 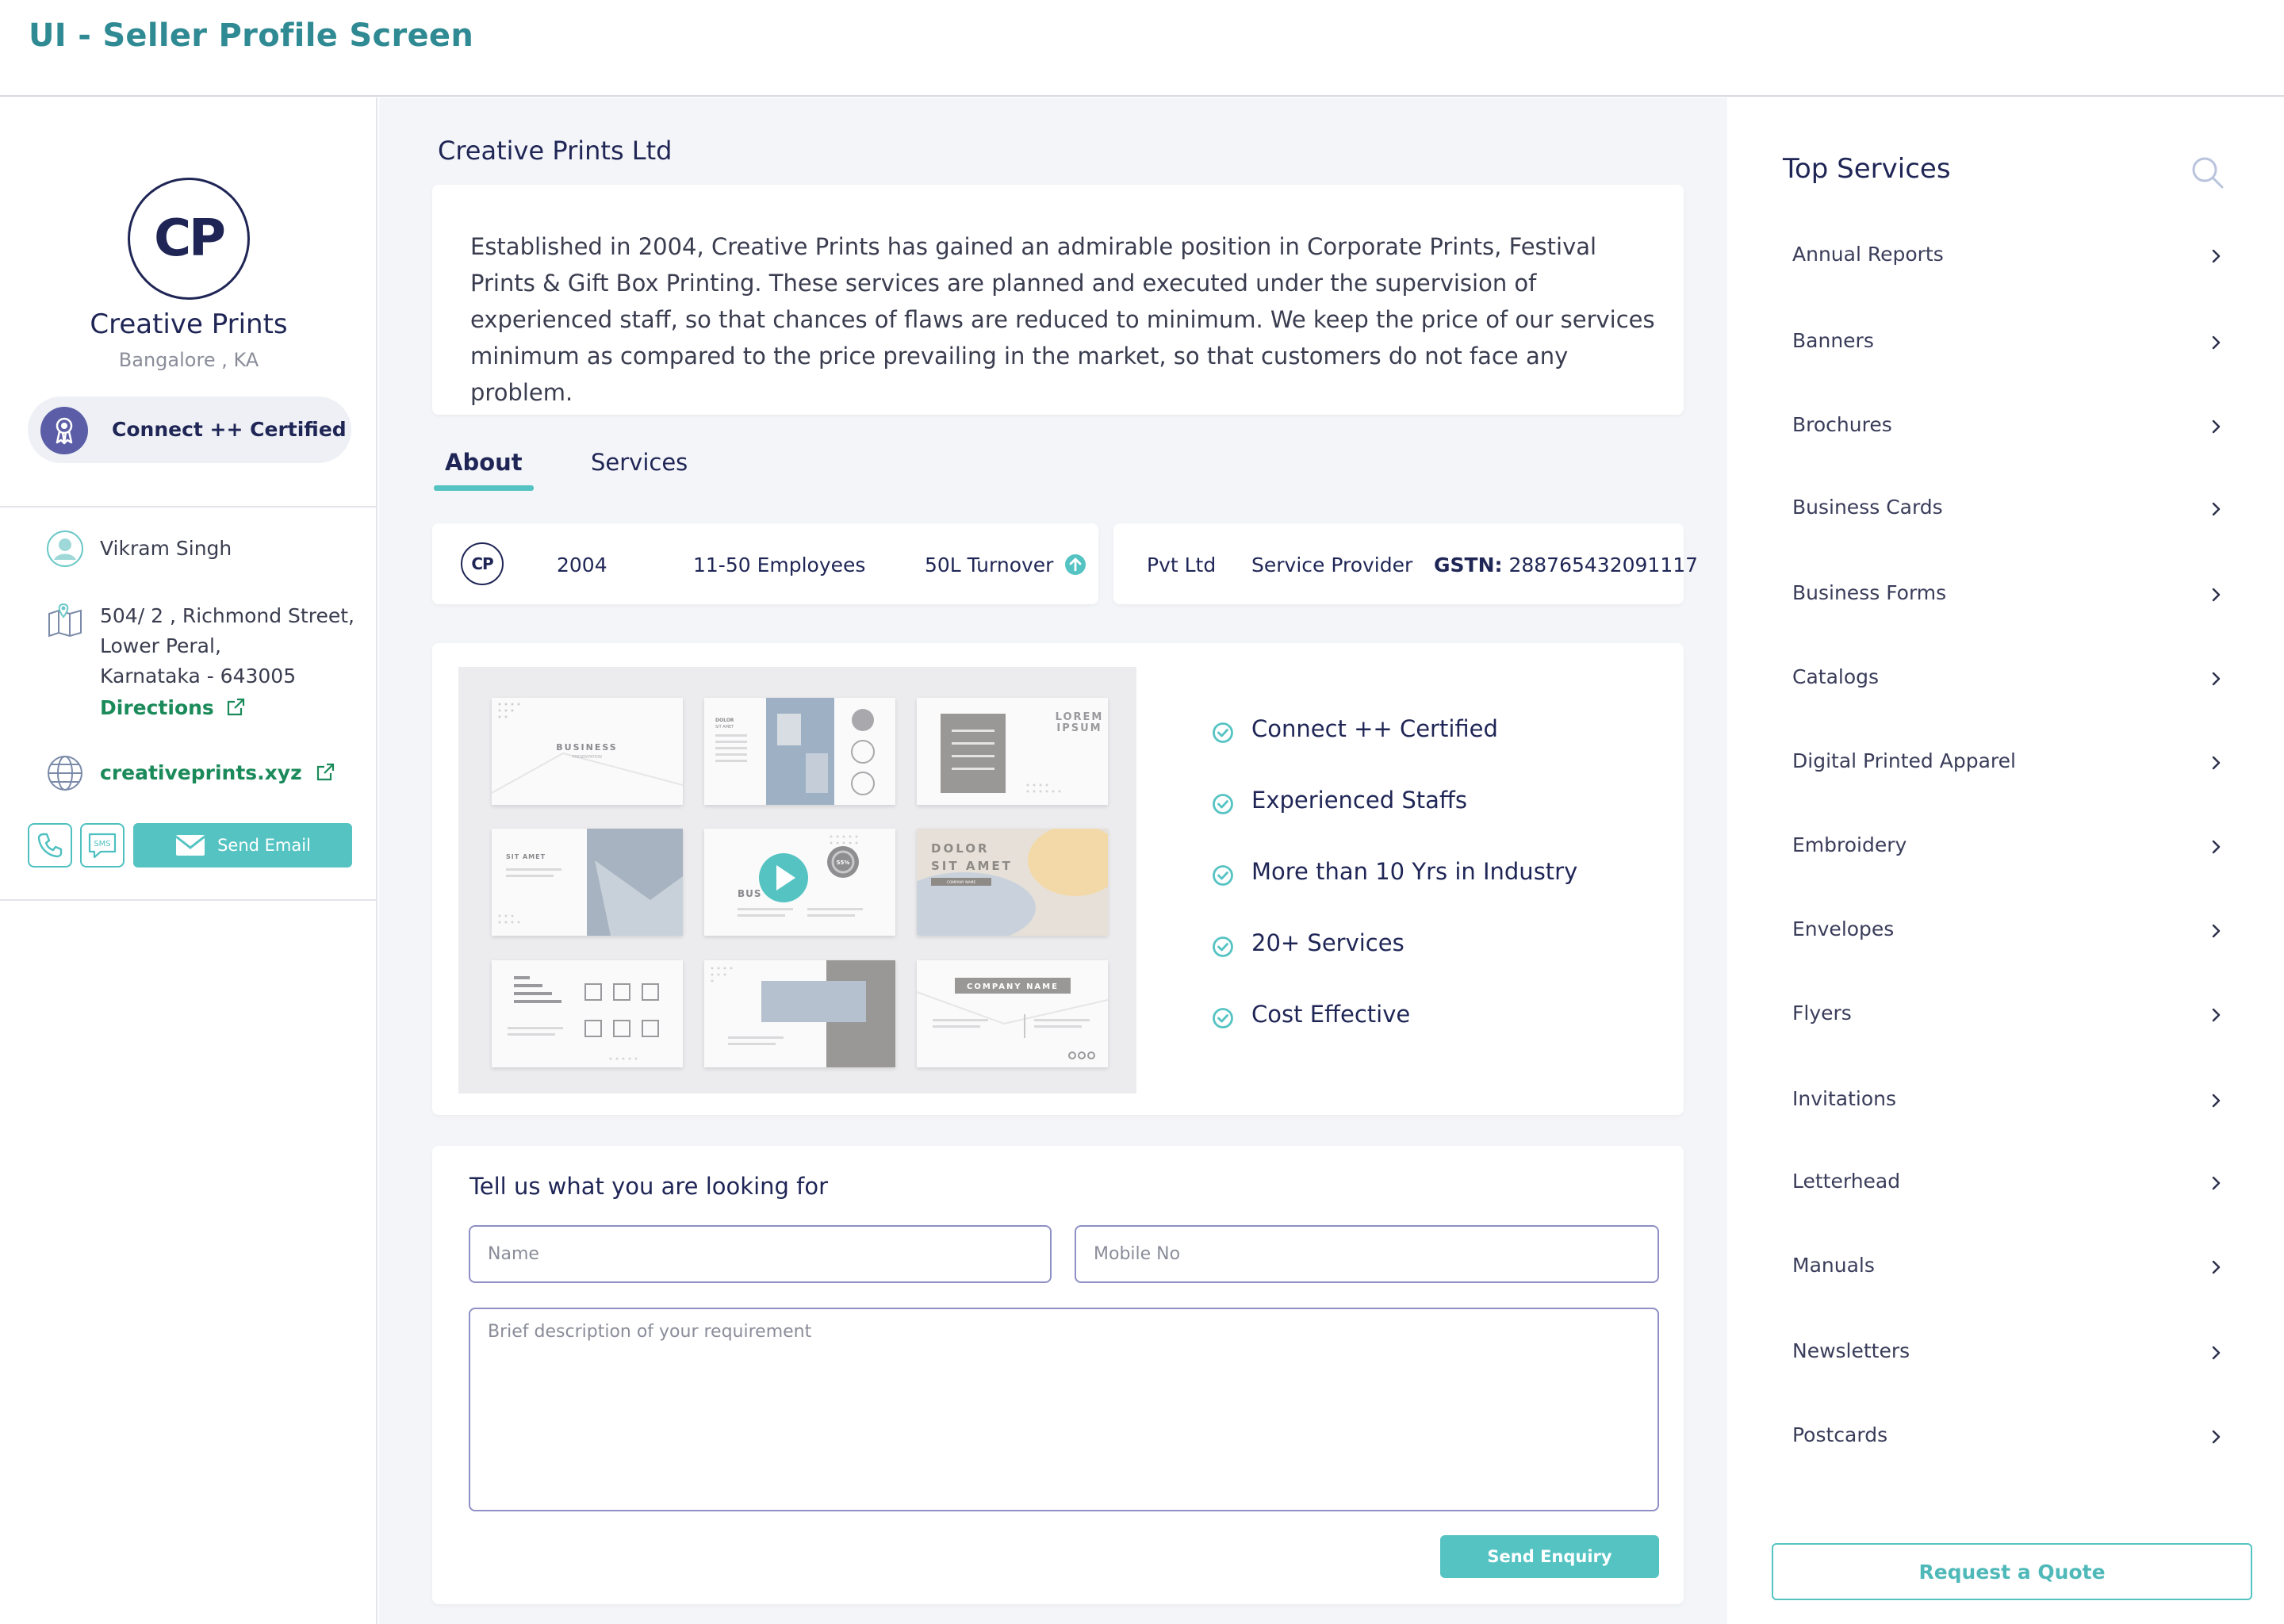 I want to click on request-quote-button: Request a Quote, so click(x=2012, y=1571).